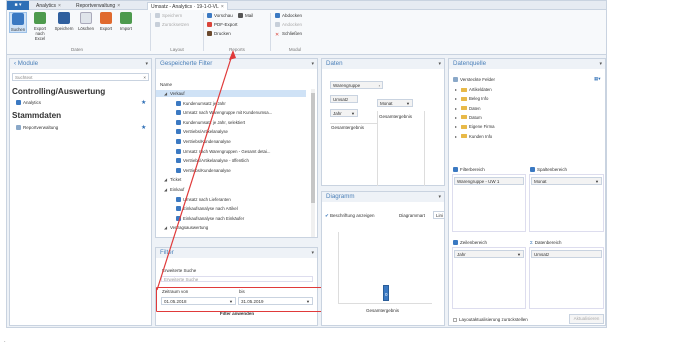 Image resolution: width=679 pixels, height=350 pixels. What do you see at coordinates (232, 55) in the screenshot?
I see `arrow-head` at bounding box center [232, 55].